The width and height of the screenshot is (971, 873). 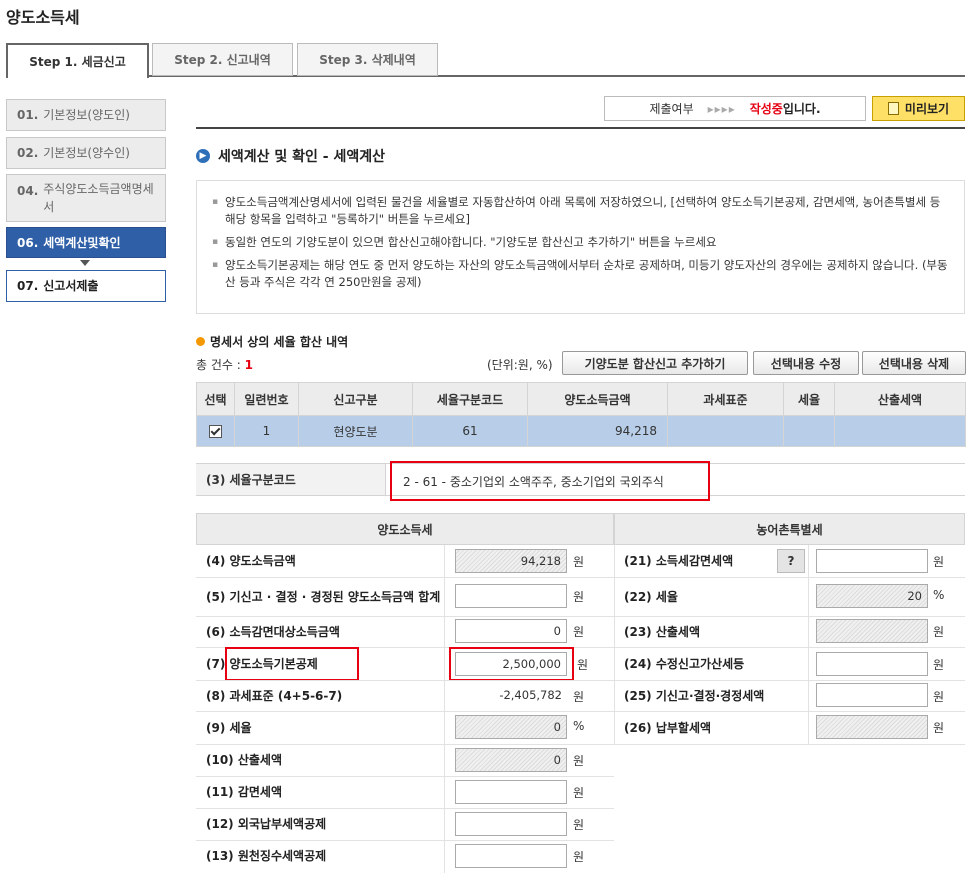 What do you see at coordinates (900, 399) in the screenshot?
I see `col-calculated-tax: 산출세액` at bounding box center [900, 399].